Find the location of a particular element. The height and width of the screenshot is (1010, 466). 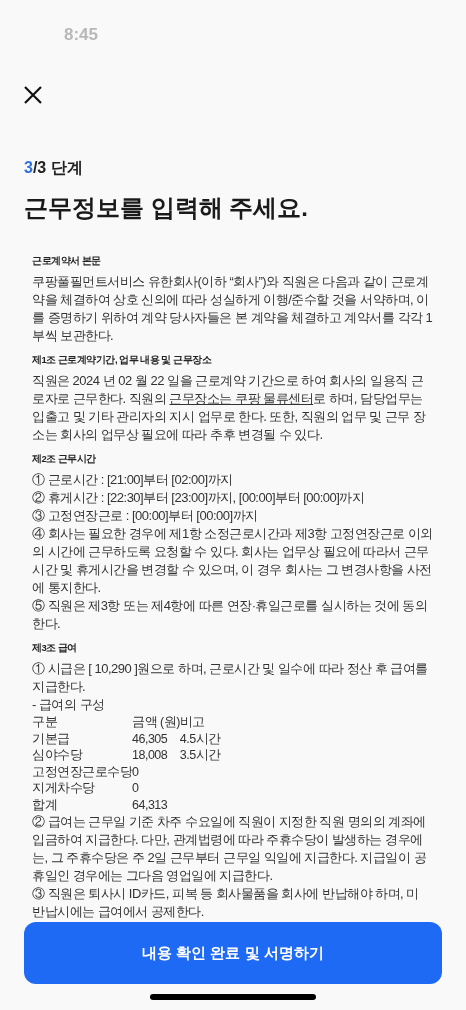

workplace-link: 근무장소는 쿠팡 물류센터 is located at coordinates (241, 398).